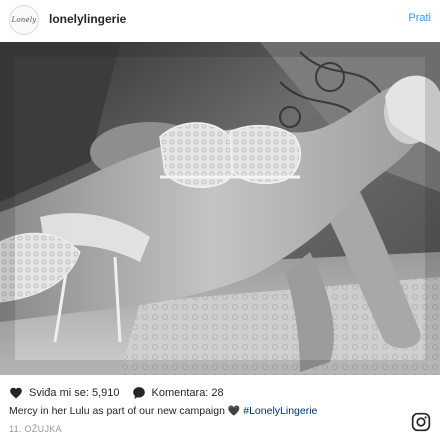 The width and height of the screenshot is (440, 444). Describe the element at coordinates (187, 393) in the screenshot. I see `comments-count: Komentara: 28` at that location.